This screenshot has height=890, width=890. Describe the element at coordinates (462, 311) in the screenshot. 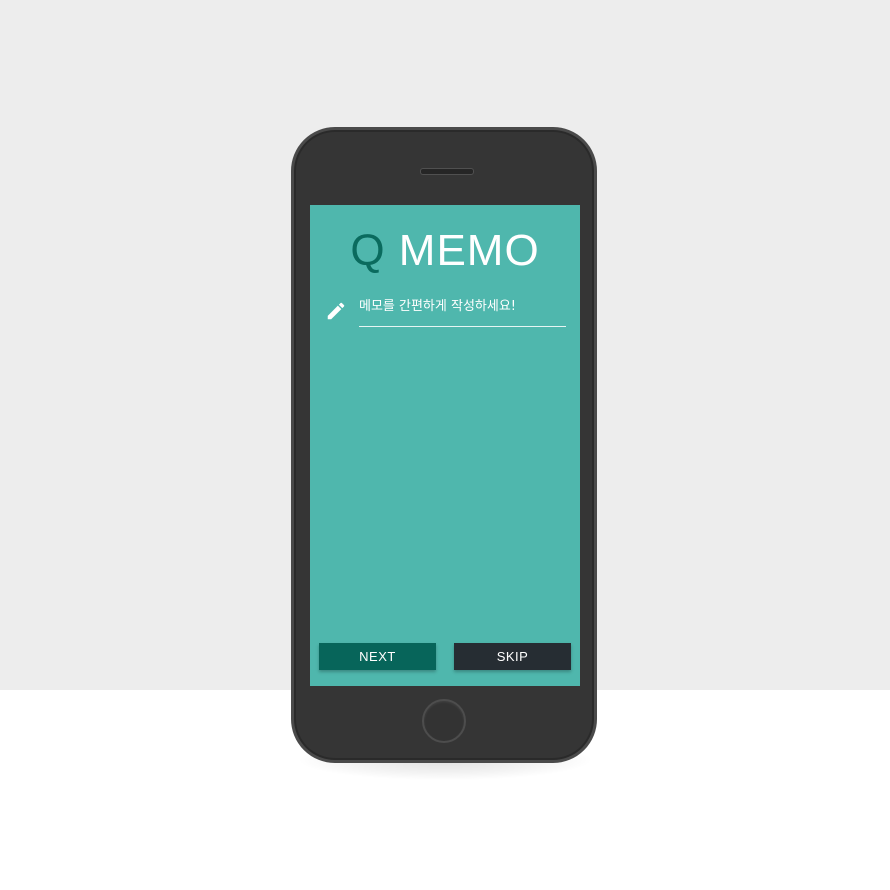

I see `memo-input` at that location.